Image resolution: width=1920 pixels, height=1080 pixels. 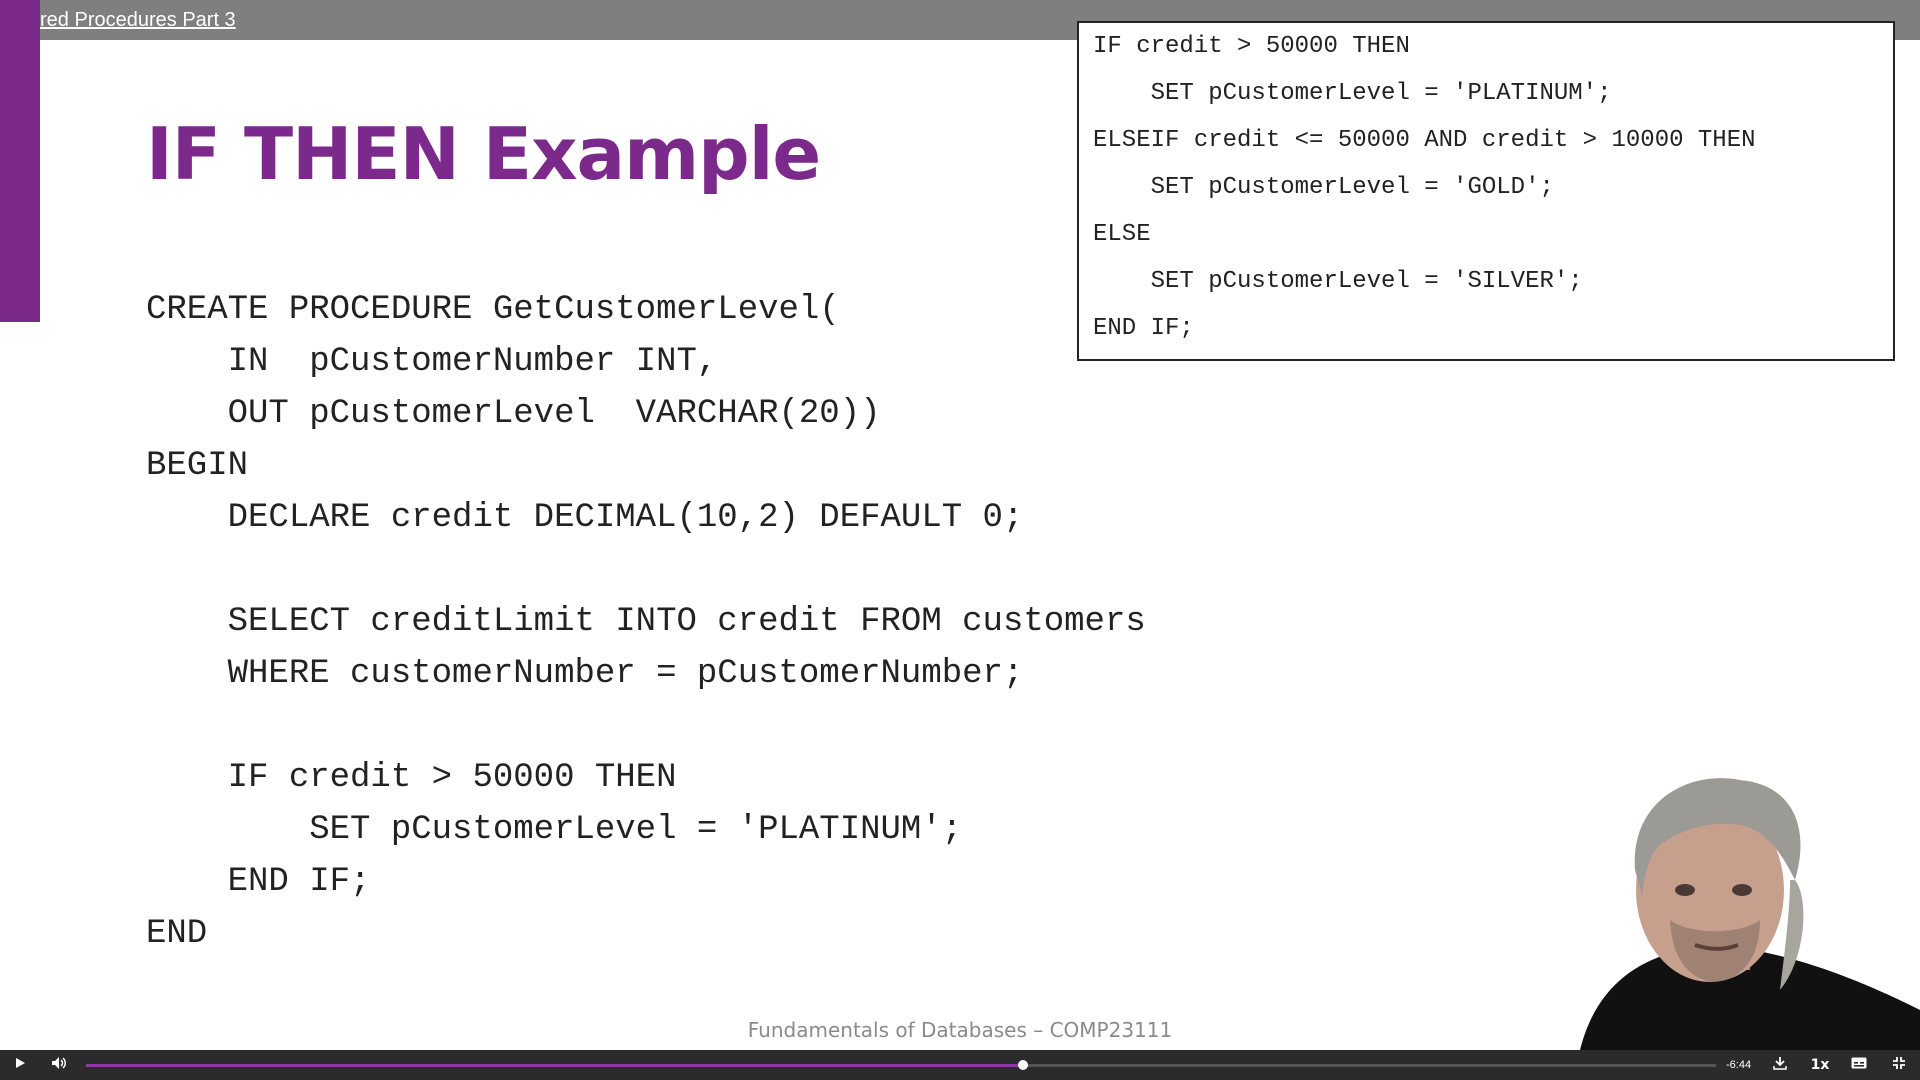 What do you see at coordinates (585, 674) in the screenshot?
I see `code-line: WHERE customerNumber = pCustomerNumber;` at bounding box center [585, 674].